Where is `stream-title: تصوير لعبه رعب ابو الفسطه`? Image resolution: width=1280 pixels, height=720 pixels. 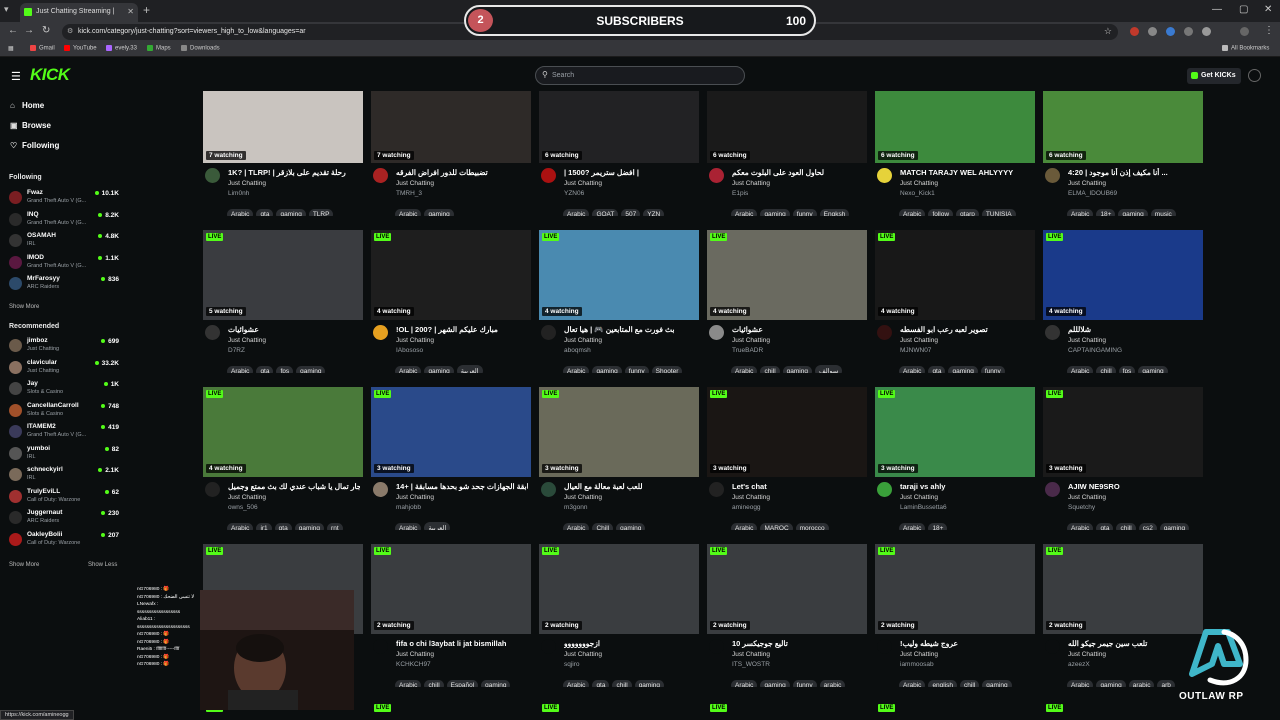
stream-title: تصوير لعبه رعب ابو الفسطه is located at coordinates (966, 329).